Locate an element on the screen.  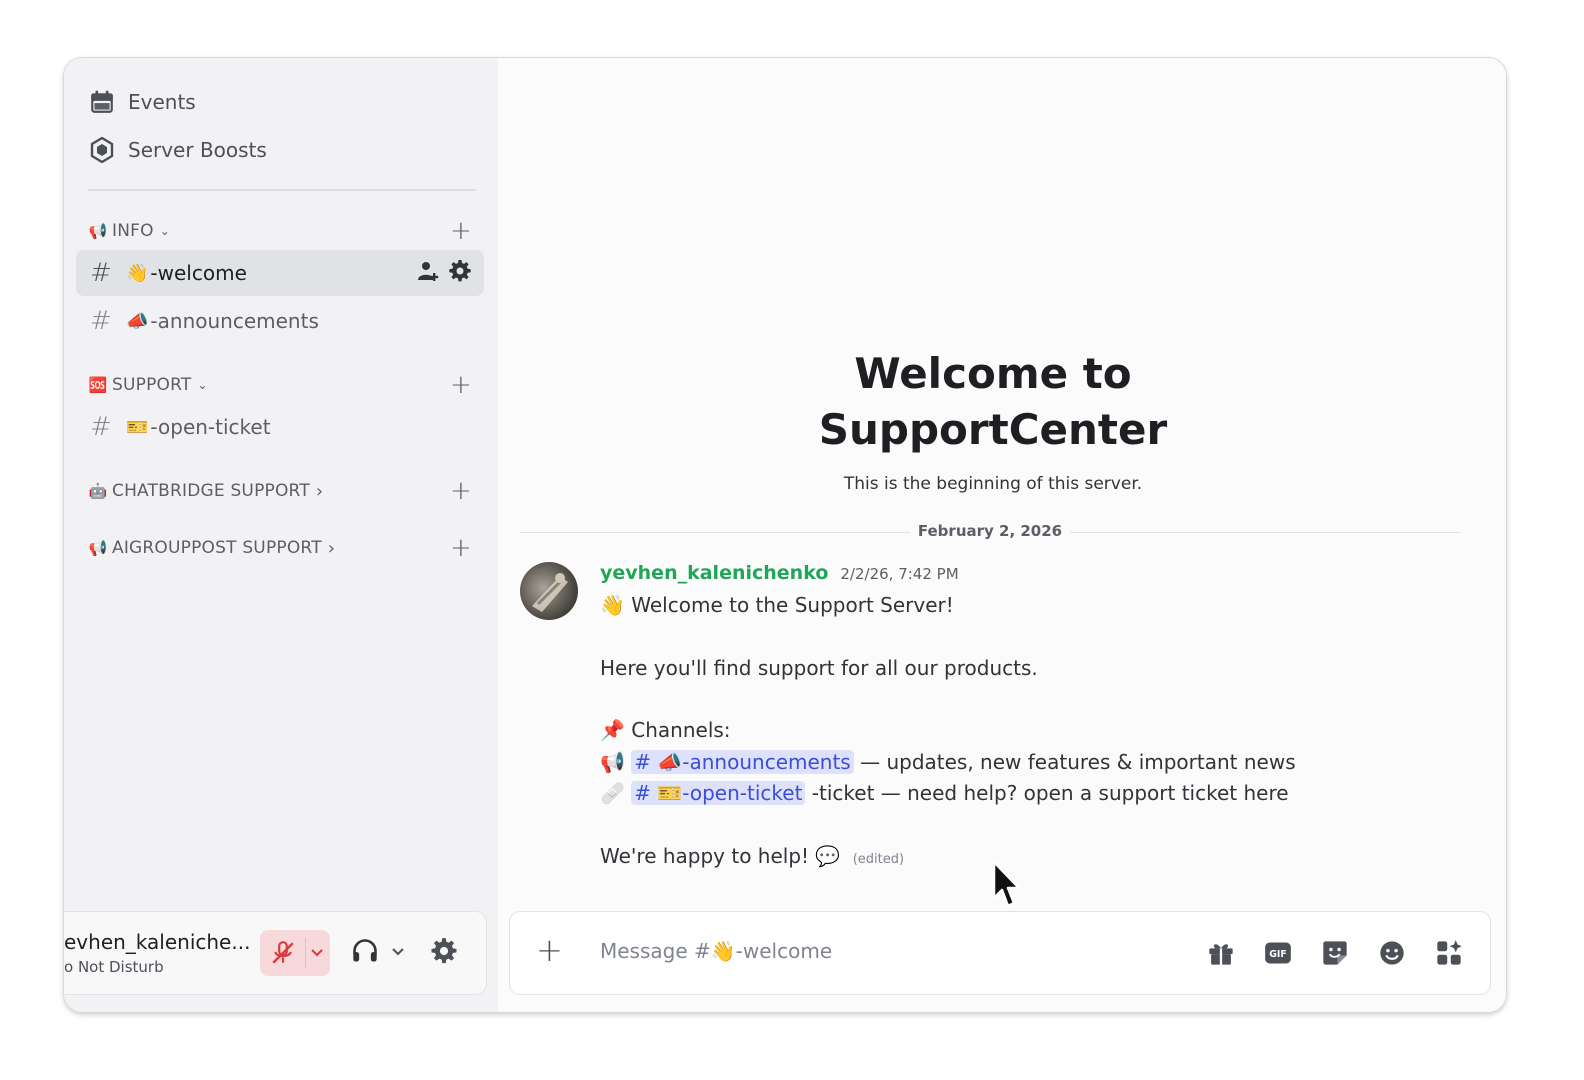
deafen-options-button is located at coordinates (398, 953).